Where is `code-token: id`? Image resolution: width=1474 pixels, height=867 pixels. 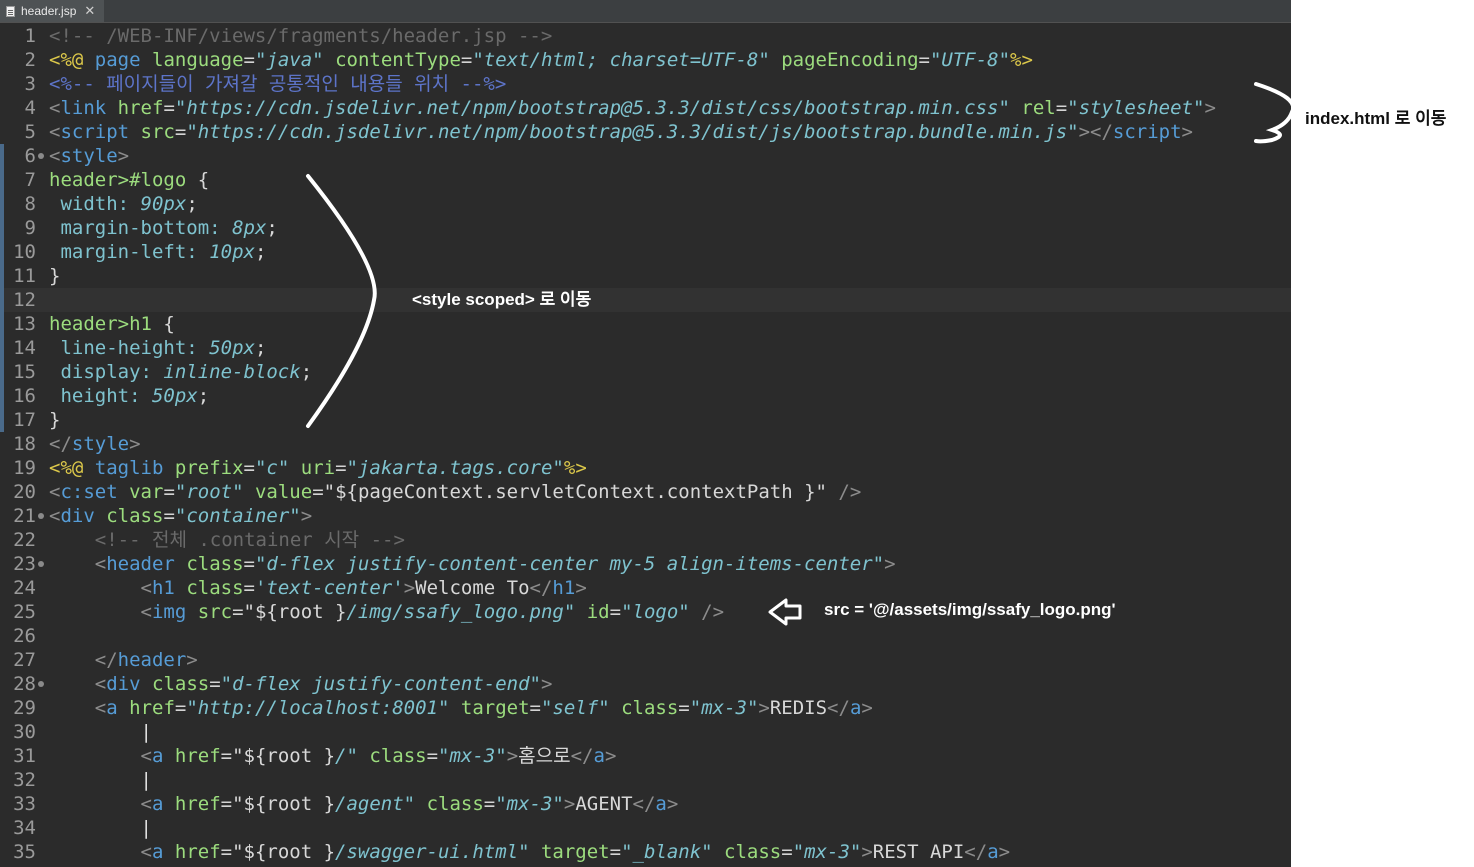 code-token: id is located at coordinates (598, 612).